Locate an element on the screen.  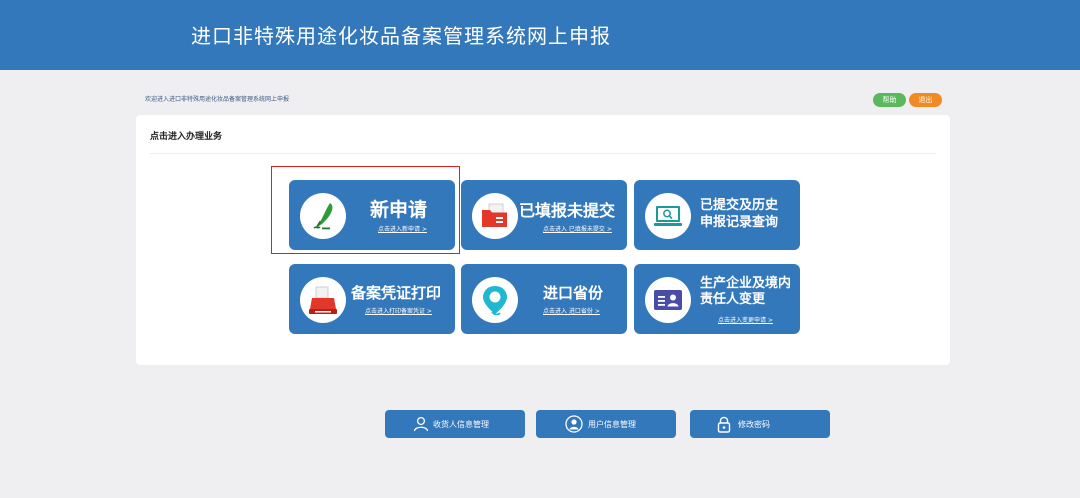
tile-link: 点击进入 进口省份 > is located at coordinates (571, 310).